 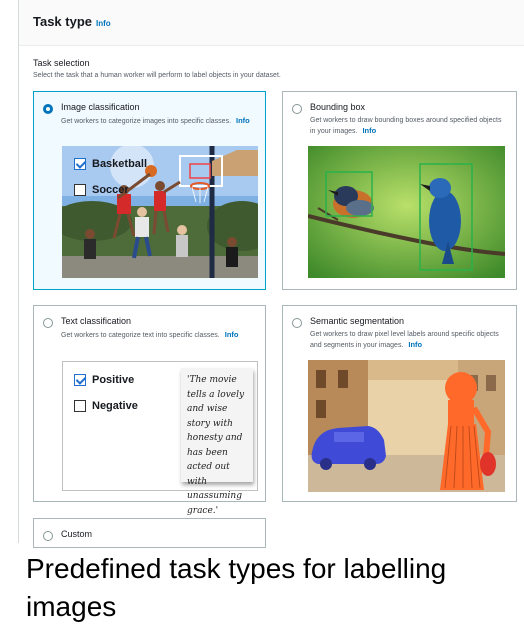 I want to click on checkbox-soccer, so click(x=80, y=190).